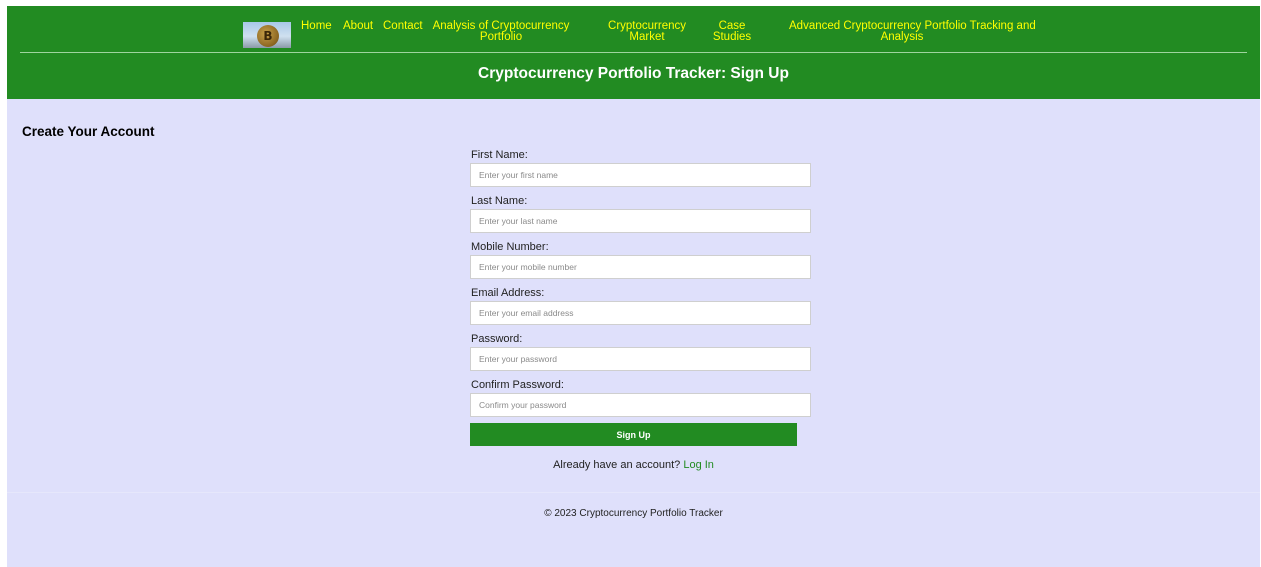  I want to click on bitcoin-coin-icon: B, so click(268, 36).